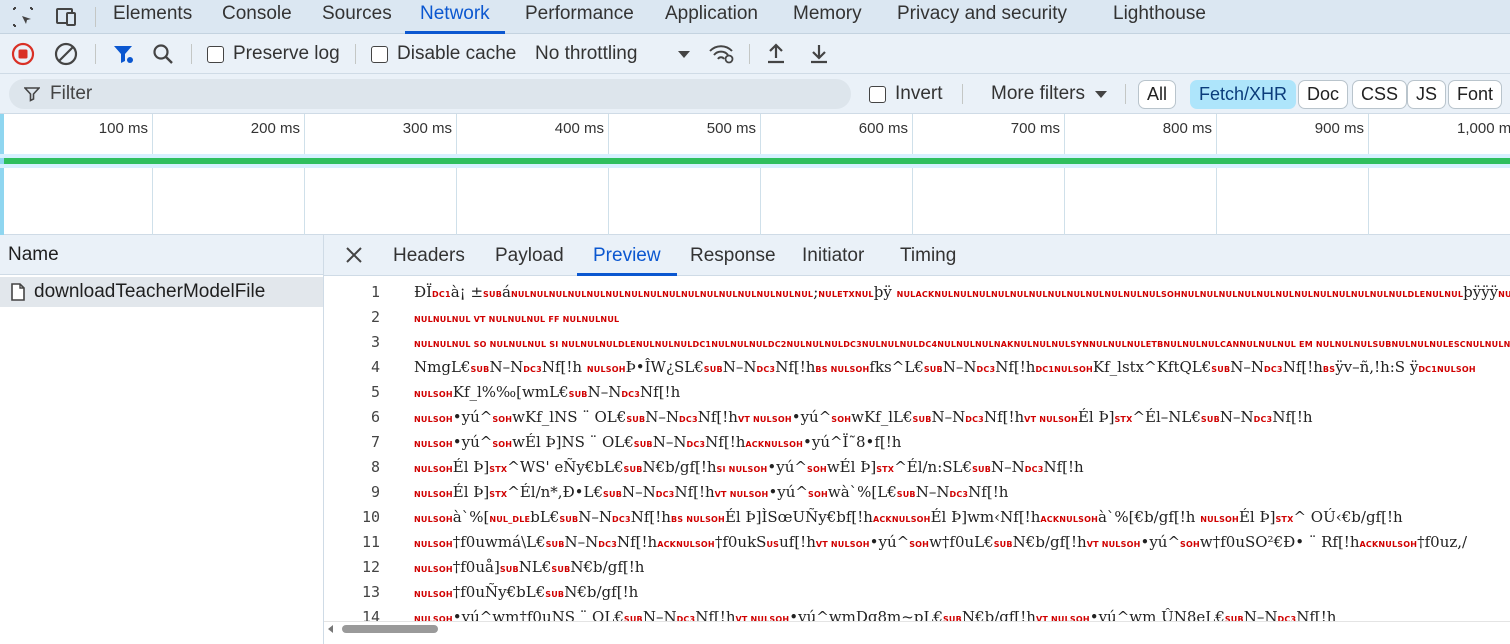 The image size is (1510, 644). Describe the element at coordinates (161, 255) in the screenshot. I see `name-column-header: Name` at that location.